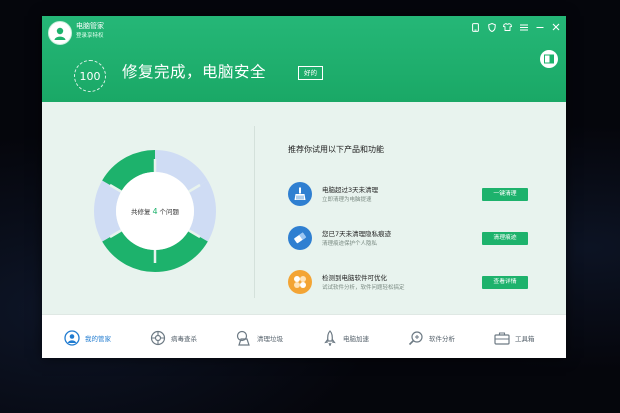 This screenshot has height=413, width=620. I want to click on eraser-icon, so click(300, 238).